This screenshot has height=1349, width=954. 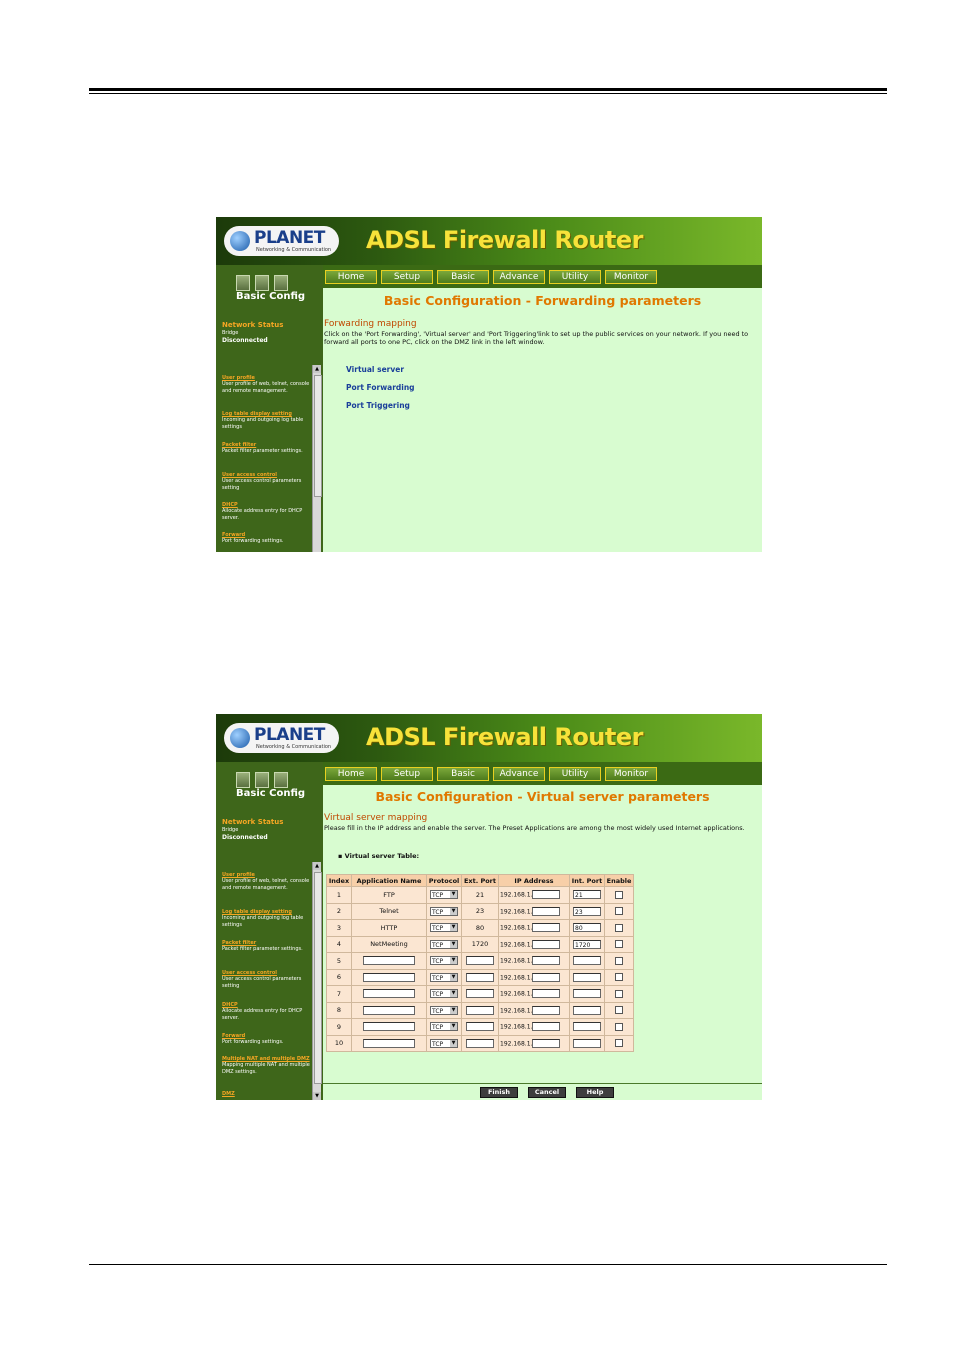 What do you see at coordinates (587, 944) in the screenshot?
I see `int-port-input: 1720` at bounding box center [587, 944].